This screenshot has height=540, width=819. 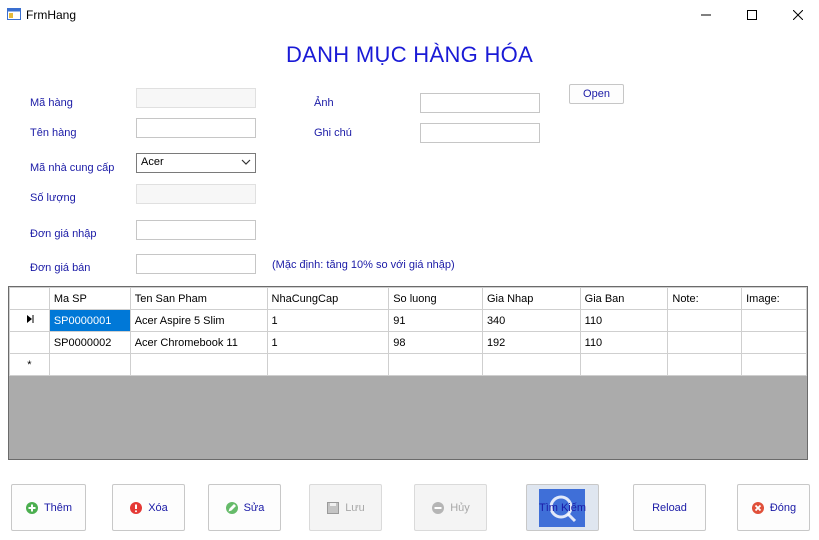 What do you see at coordinates (29, 298) in the screenshot?
I see `grid-corner-header` at bounding box center [29, 298].